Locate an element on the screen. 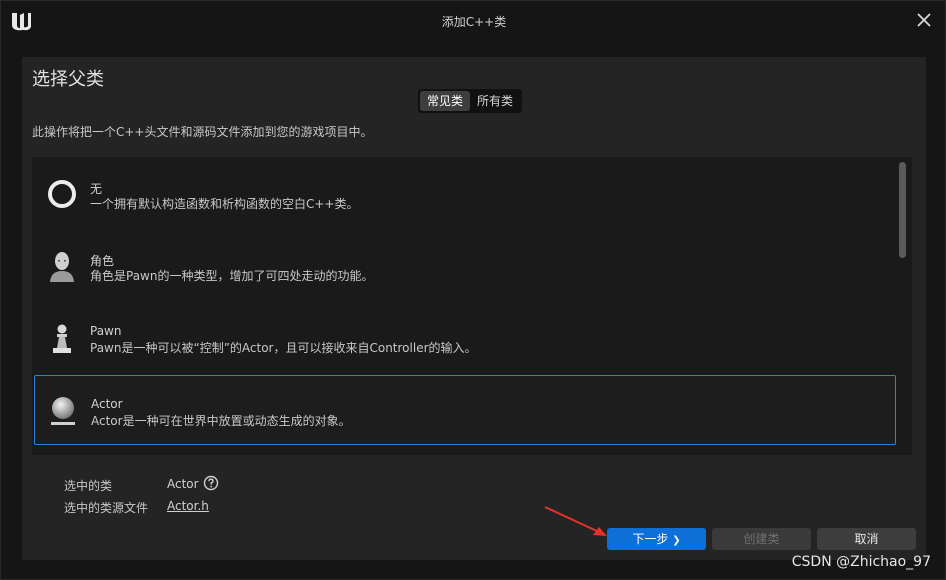 Image resolution: width=946 pixels, height=580 pixels. help-icon is located at coordinates (211, 483).